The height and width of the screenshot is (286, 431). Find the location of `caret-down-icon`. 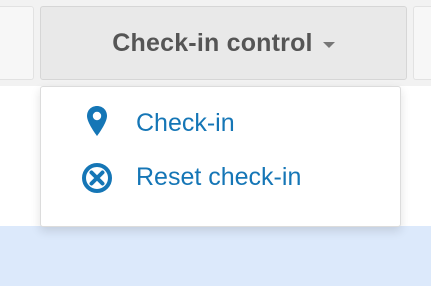

caret-down-icon is located at coordinates (328, 44).